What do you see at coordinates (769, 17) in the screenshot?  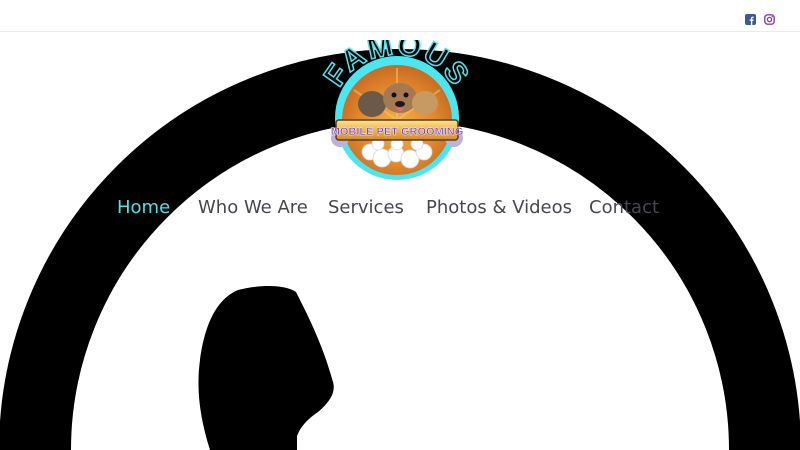 I see `instagram-icon` at bounding box center [769, 17].